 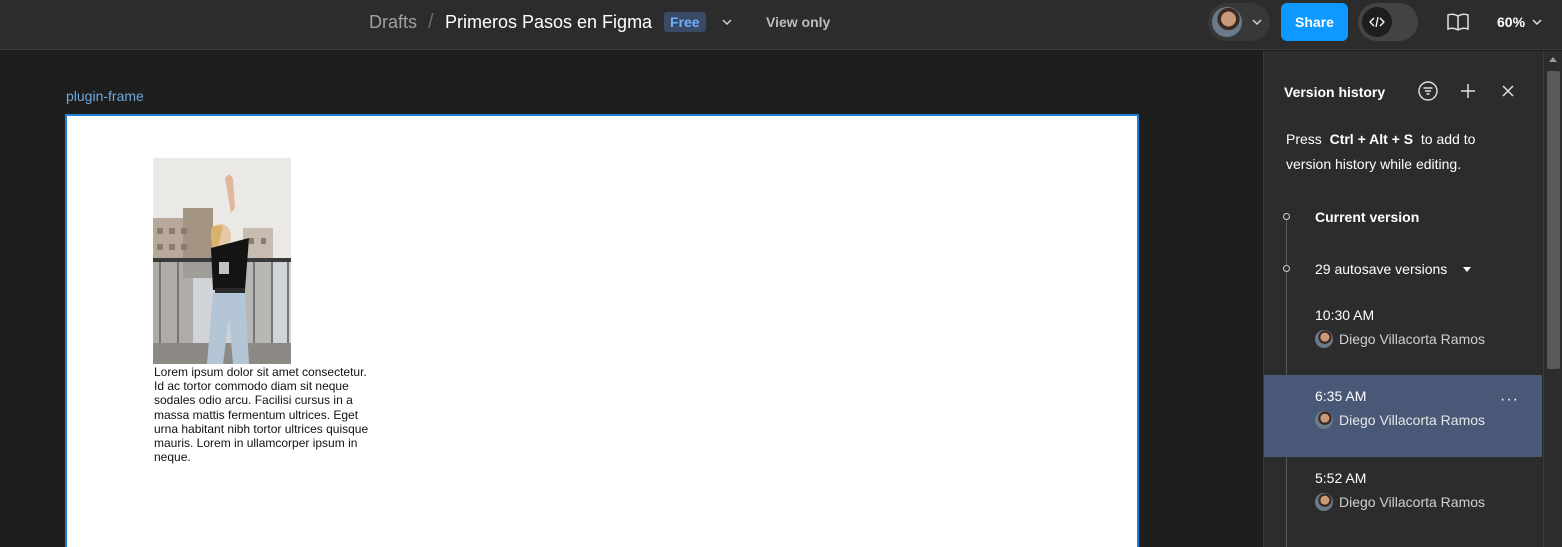 What do you see at coordinates (1509, 400) in the screenshot?
I see `more-options-button: ···` at bounding box center [1509, 400].